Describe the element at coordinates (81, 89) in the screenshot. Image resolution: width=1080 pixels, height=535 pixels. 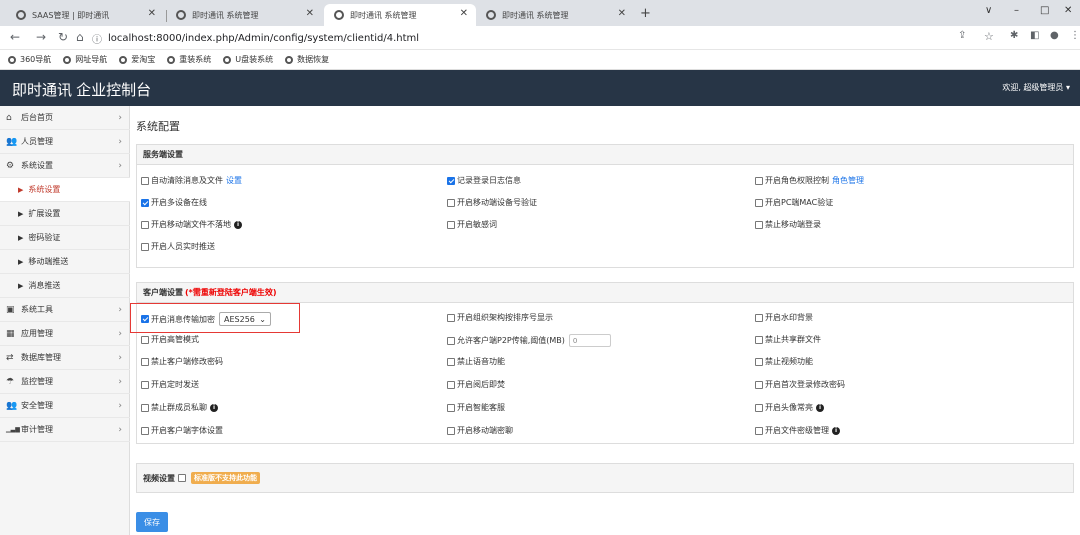
I see `app-brand: 即时通讯 企业控制台` at that location.